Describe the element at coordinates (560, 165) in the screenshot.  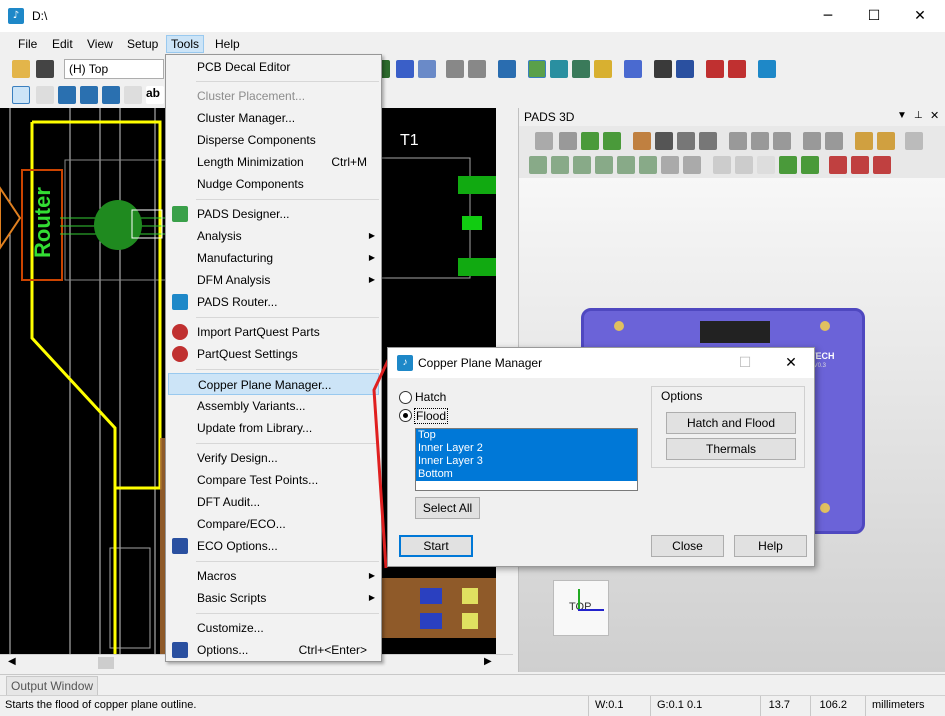
I see `3d-front-view-icon` at that location.